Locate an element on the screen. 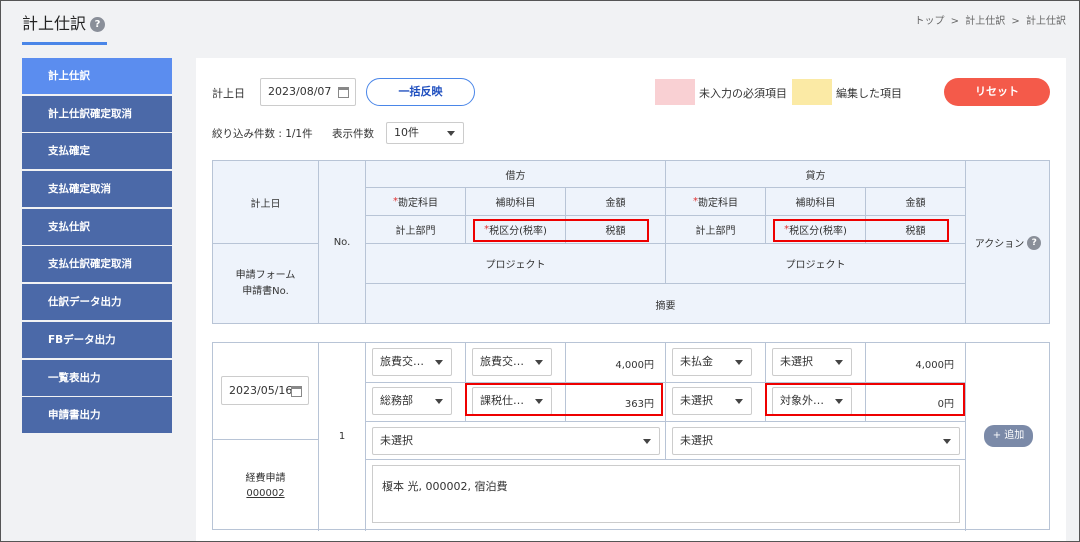 Image resolution: width=1080 pixels, height=542 pixels. credit-tax-amount: 0円 is located at coordinates (910, 402).